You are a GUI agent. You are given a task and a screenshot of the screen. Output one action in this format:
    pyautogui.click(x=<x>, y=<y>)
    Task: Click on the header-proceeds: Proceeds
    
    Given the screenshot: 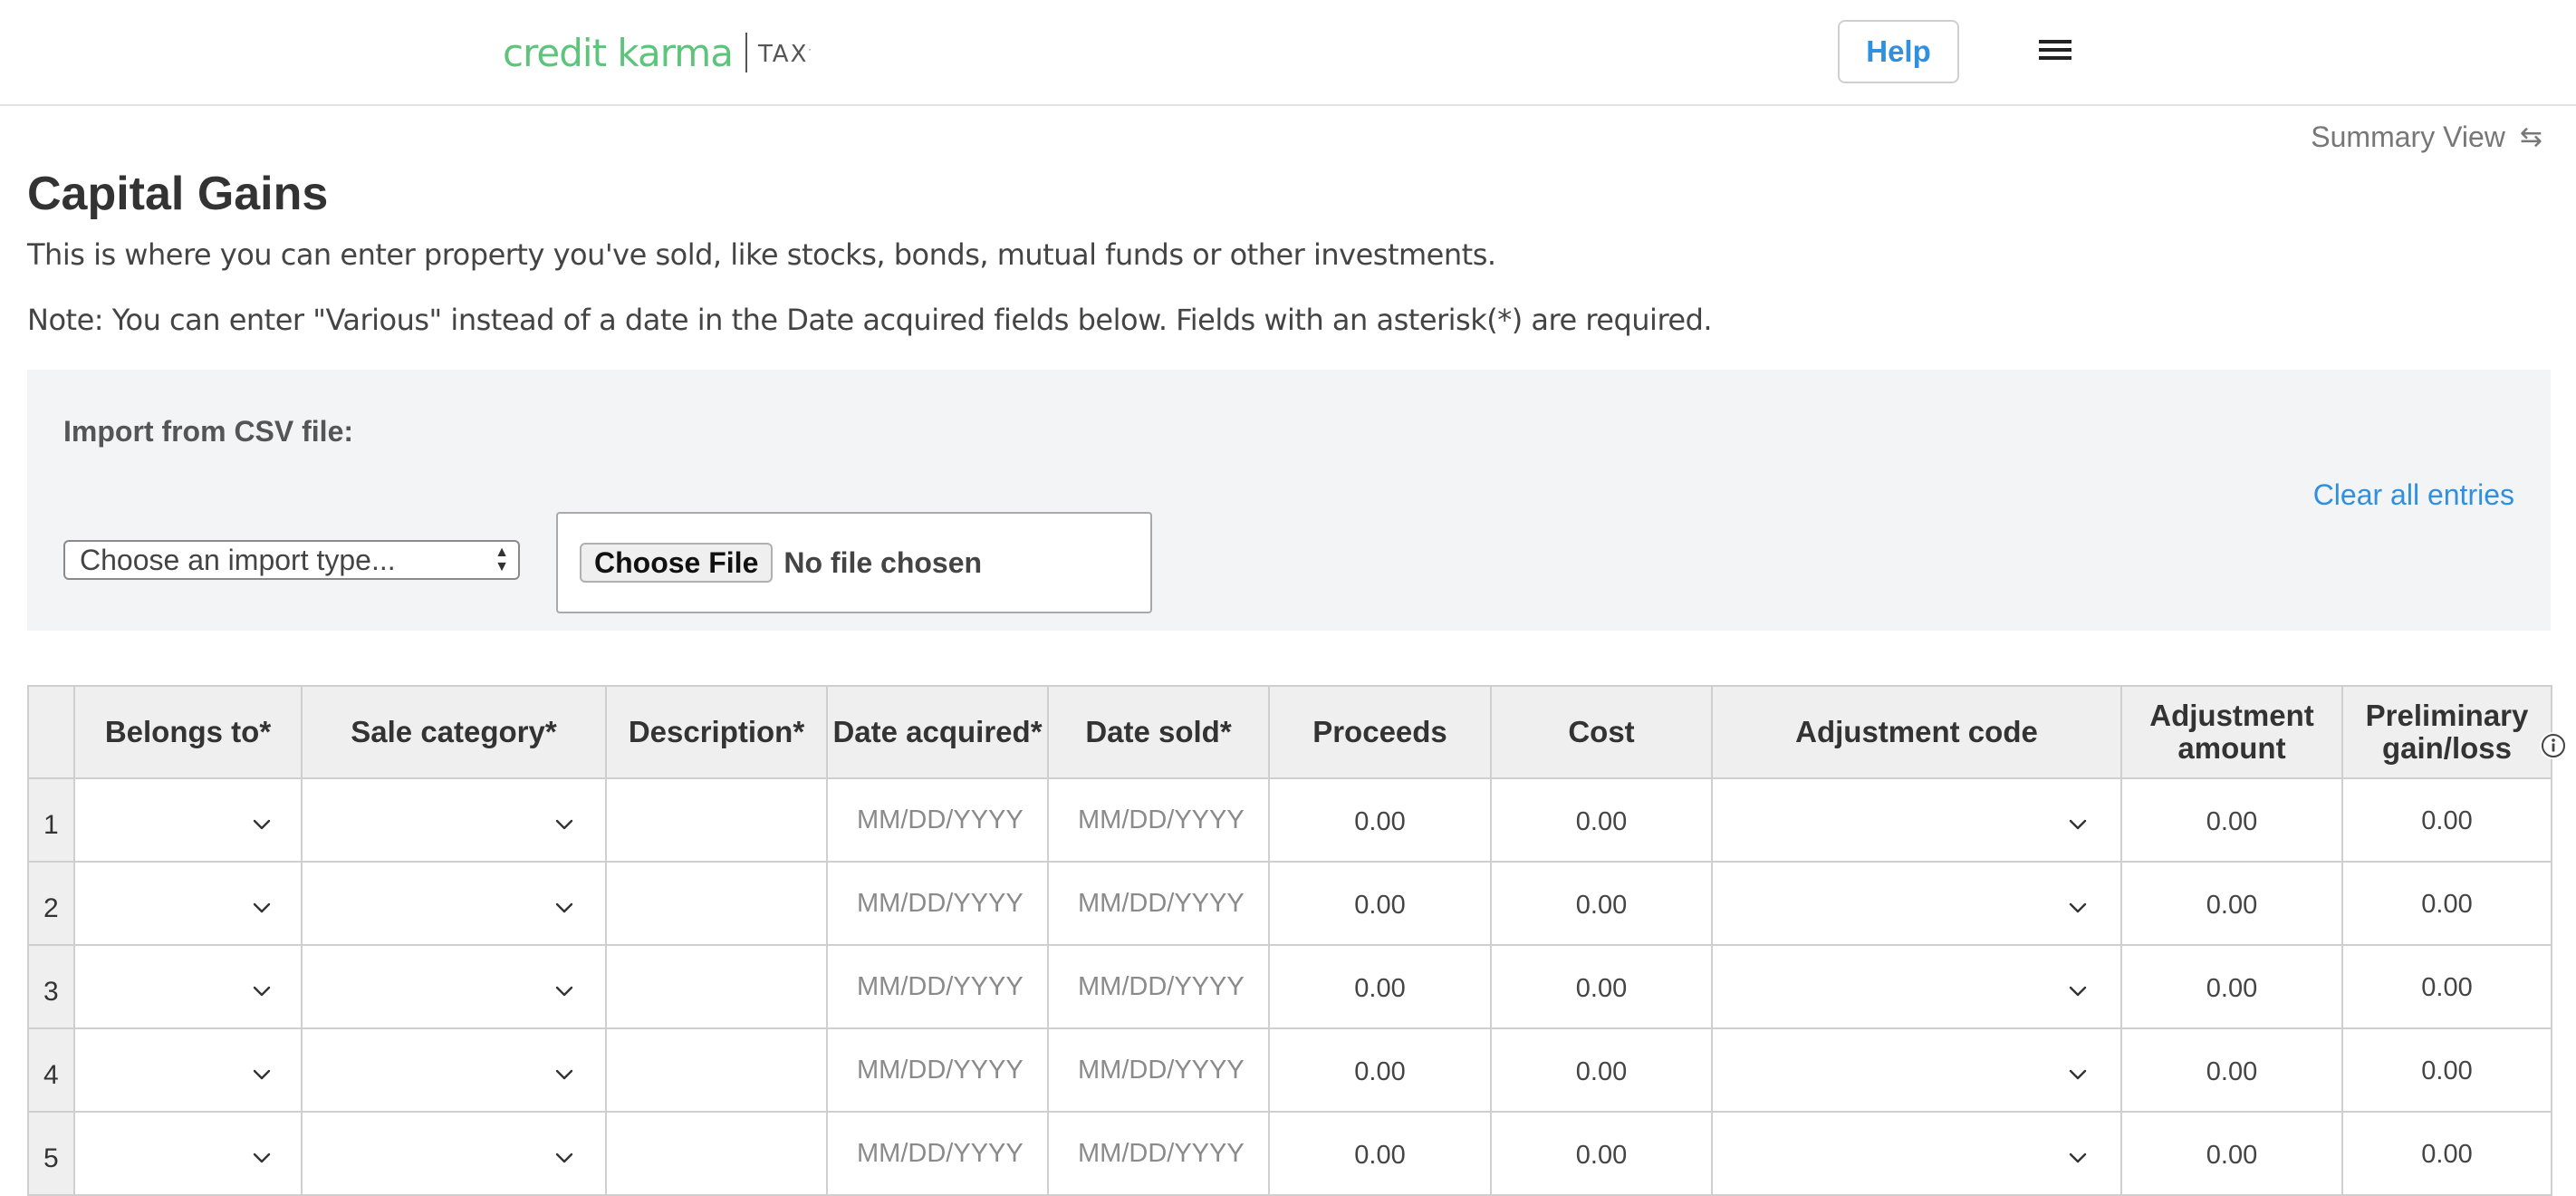 What is the action you would take?
    pyautogui.click(x=1380, y=732)
    